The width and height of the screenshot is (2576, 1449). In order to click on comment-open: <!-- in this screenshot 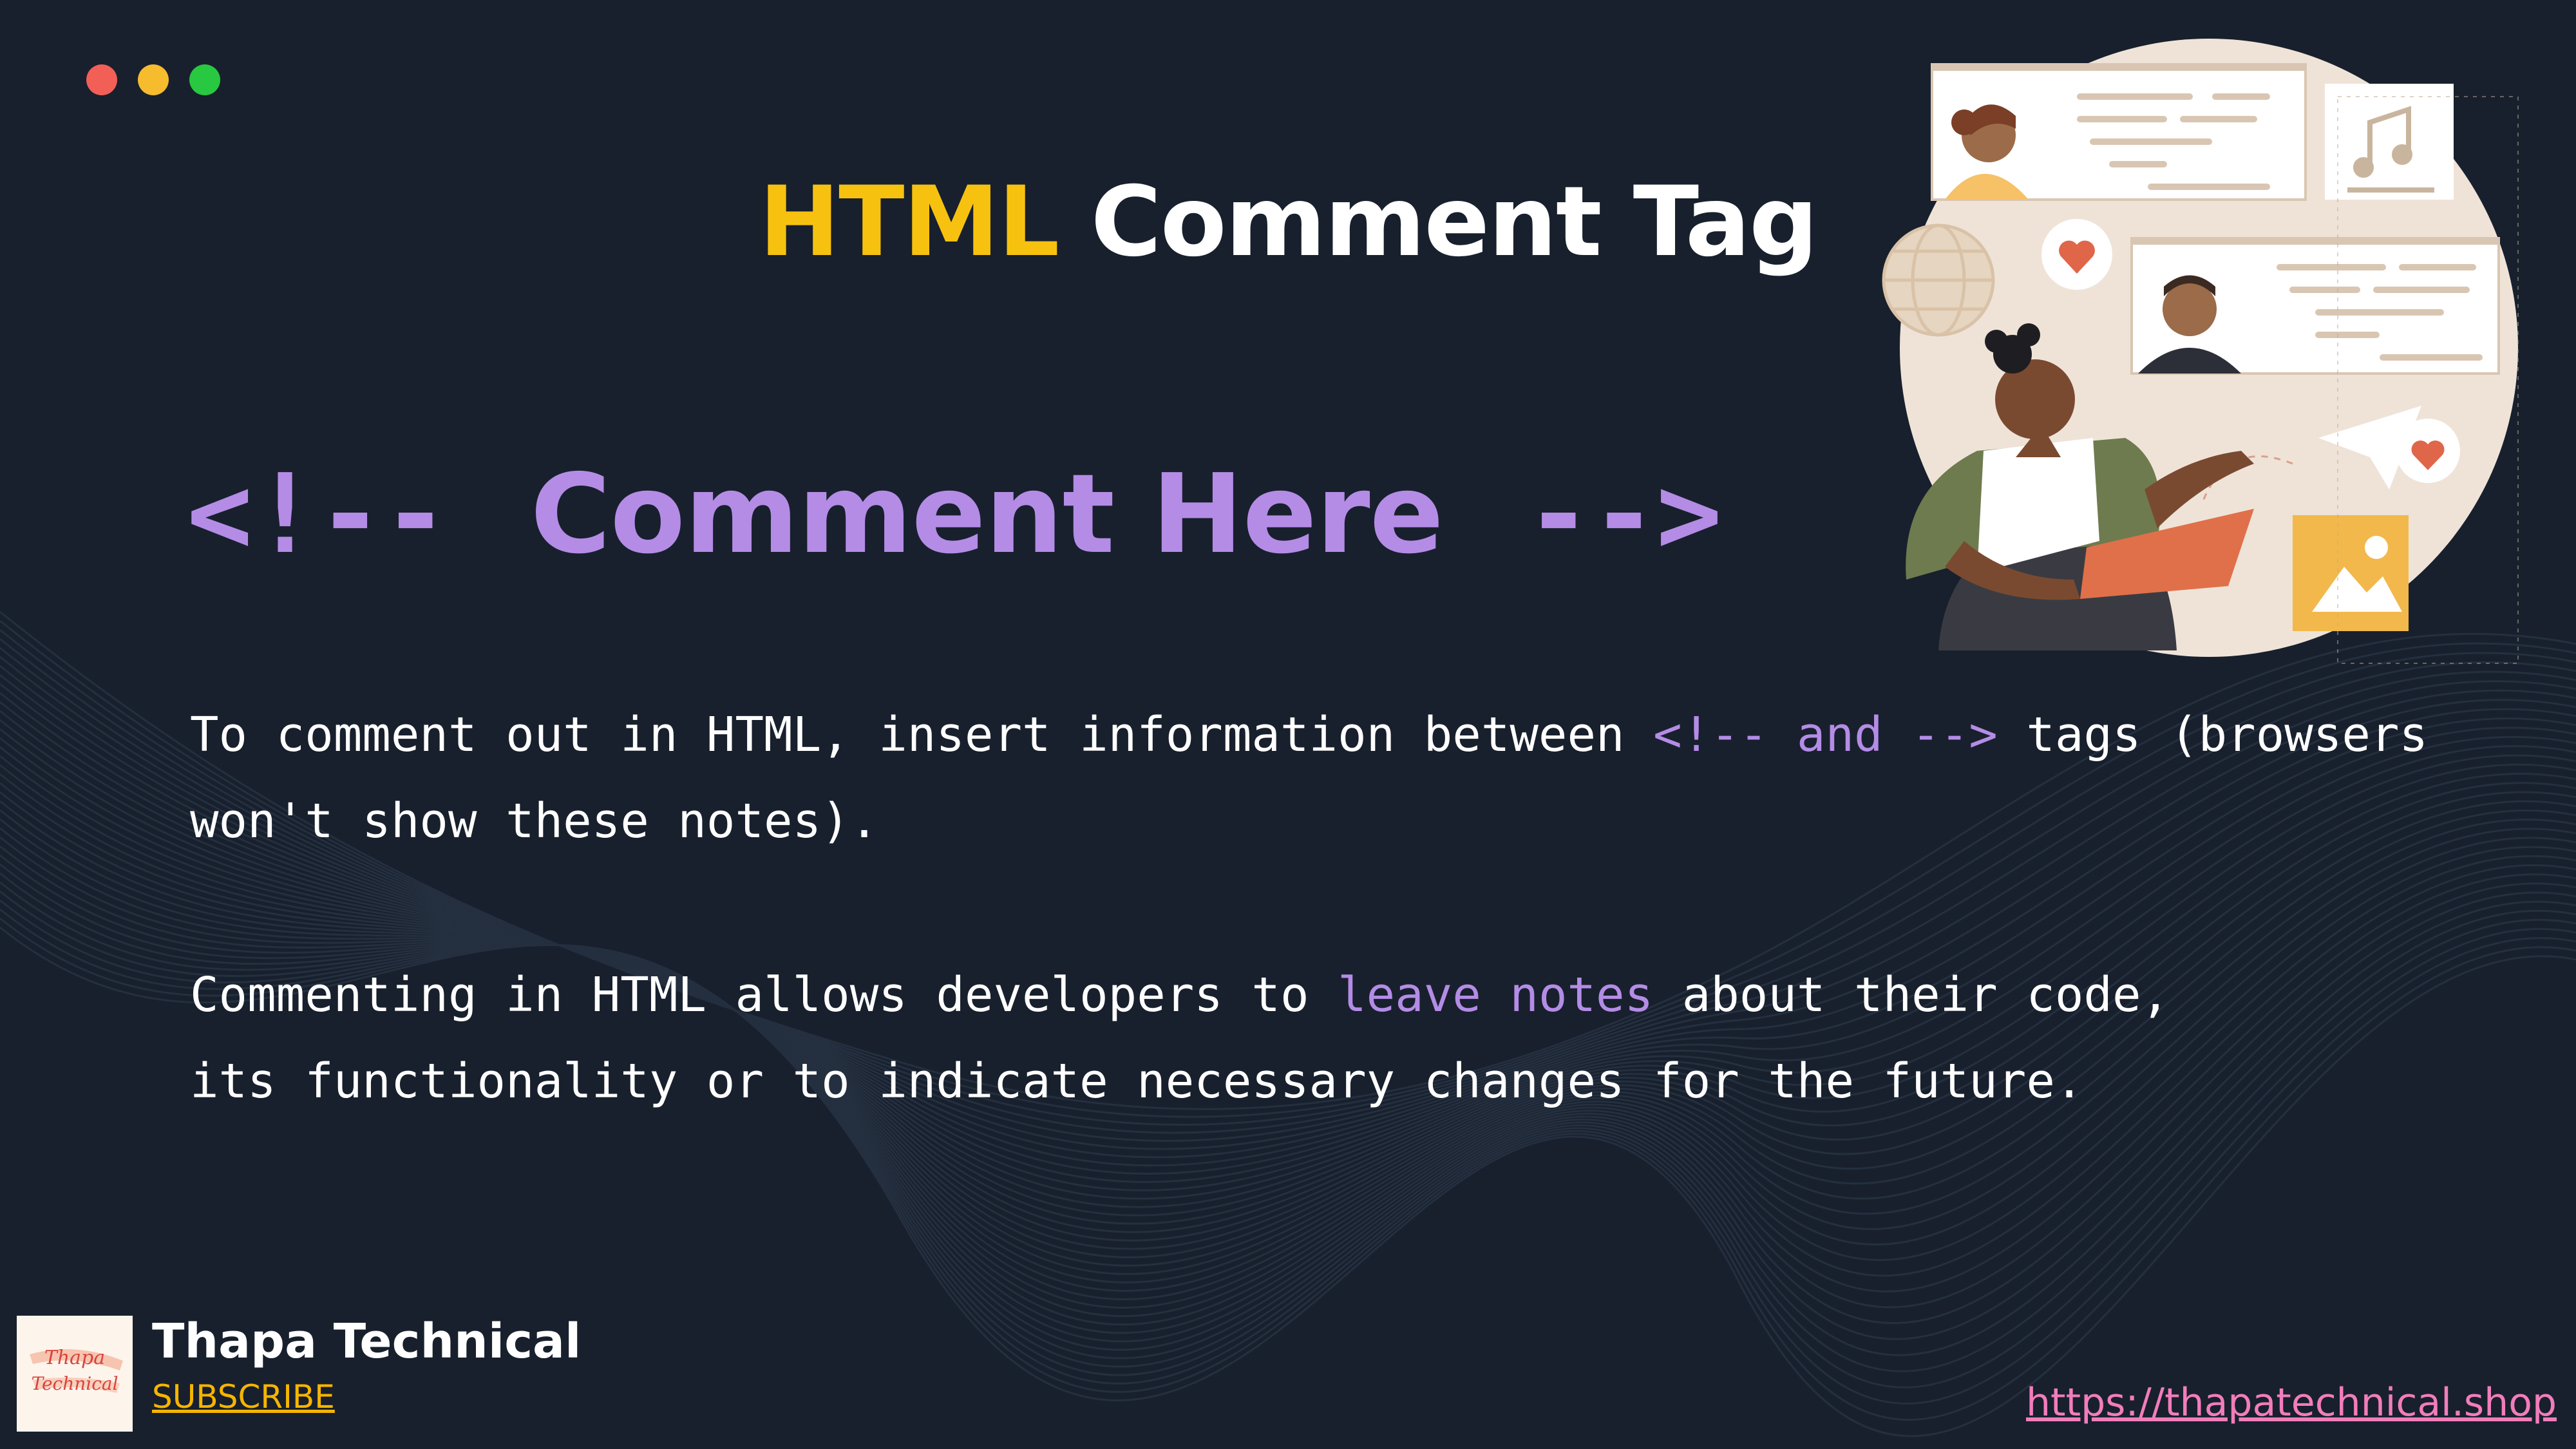, I will do `click(318, 514)`.